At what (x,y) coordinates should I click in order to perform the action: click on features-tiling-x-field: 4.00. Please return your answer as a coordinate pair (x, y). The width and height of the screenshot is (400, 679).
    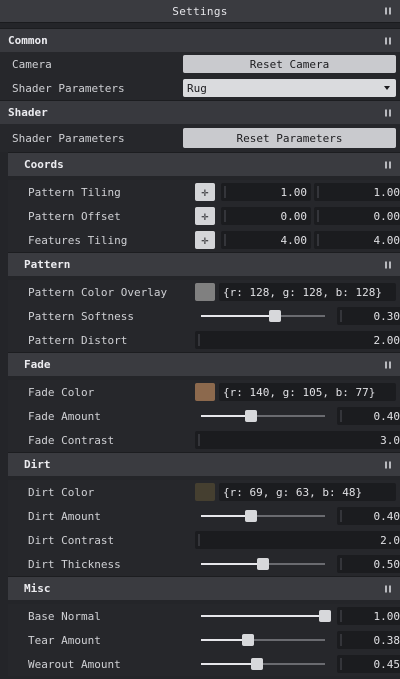
    Looking at the image, I should click on (266, 240).